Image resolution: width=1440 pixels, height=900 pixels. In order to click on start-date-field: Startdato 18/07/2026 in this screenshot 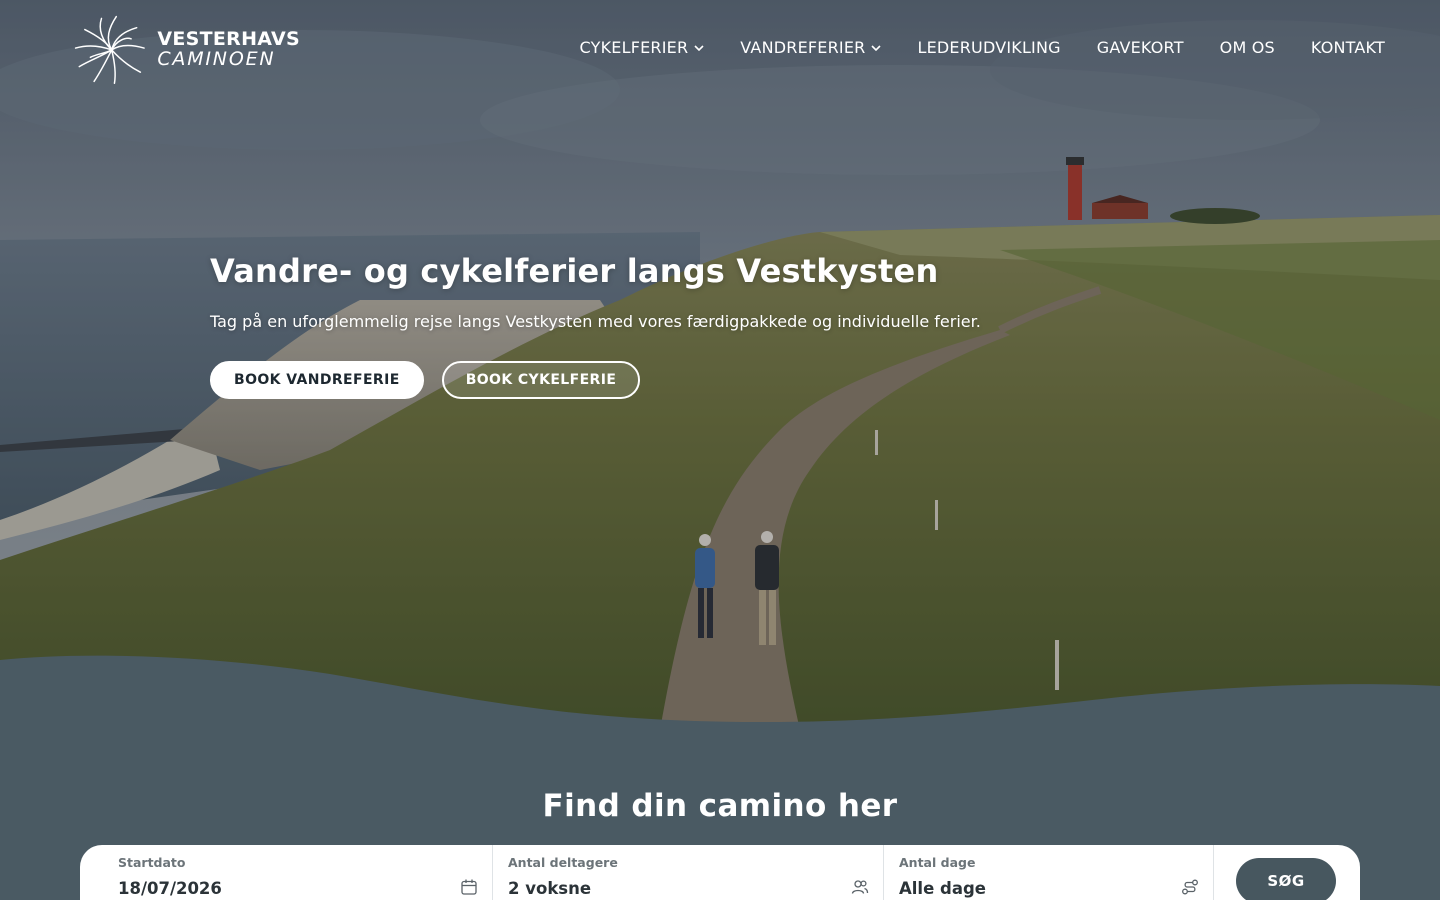, I will do `click(286, 872)`.